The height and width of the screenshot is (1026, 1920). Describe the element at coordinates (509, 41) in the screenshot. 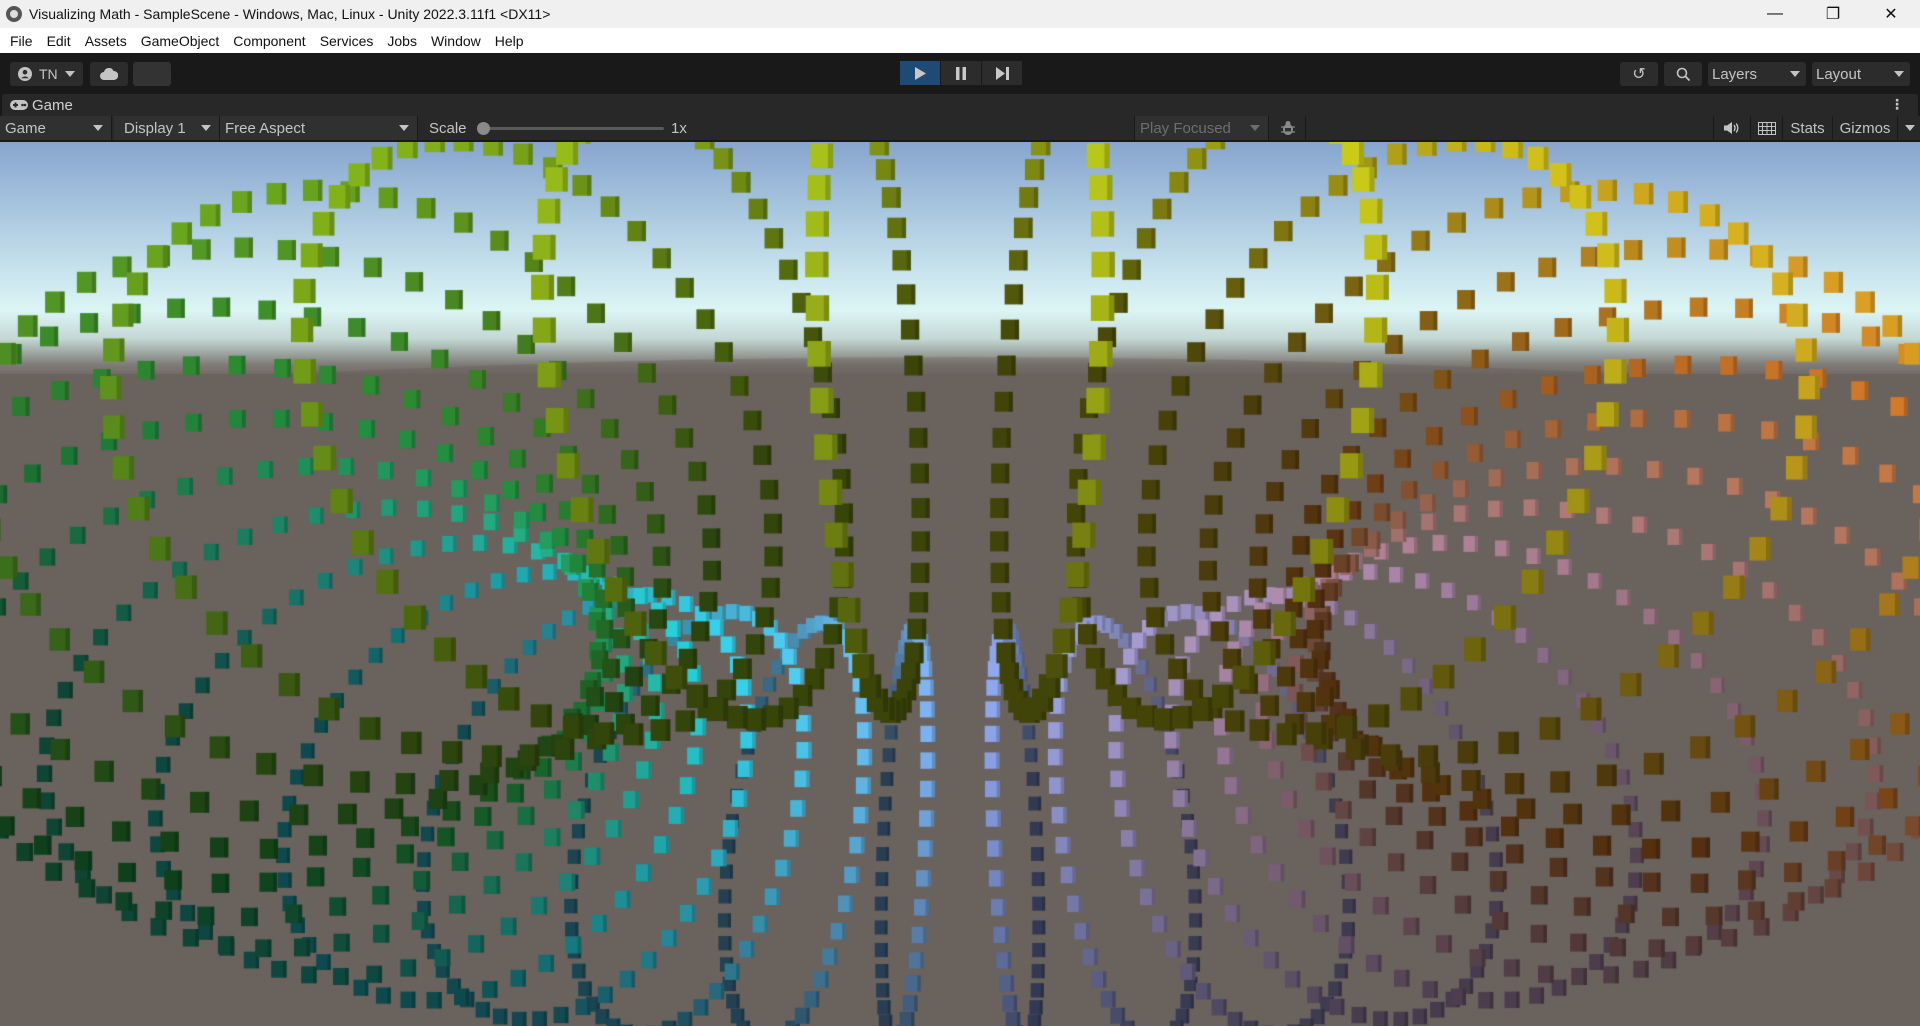

I see `menu-help: Help` at that location.